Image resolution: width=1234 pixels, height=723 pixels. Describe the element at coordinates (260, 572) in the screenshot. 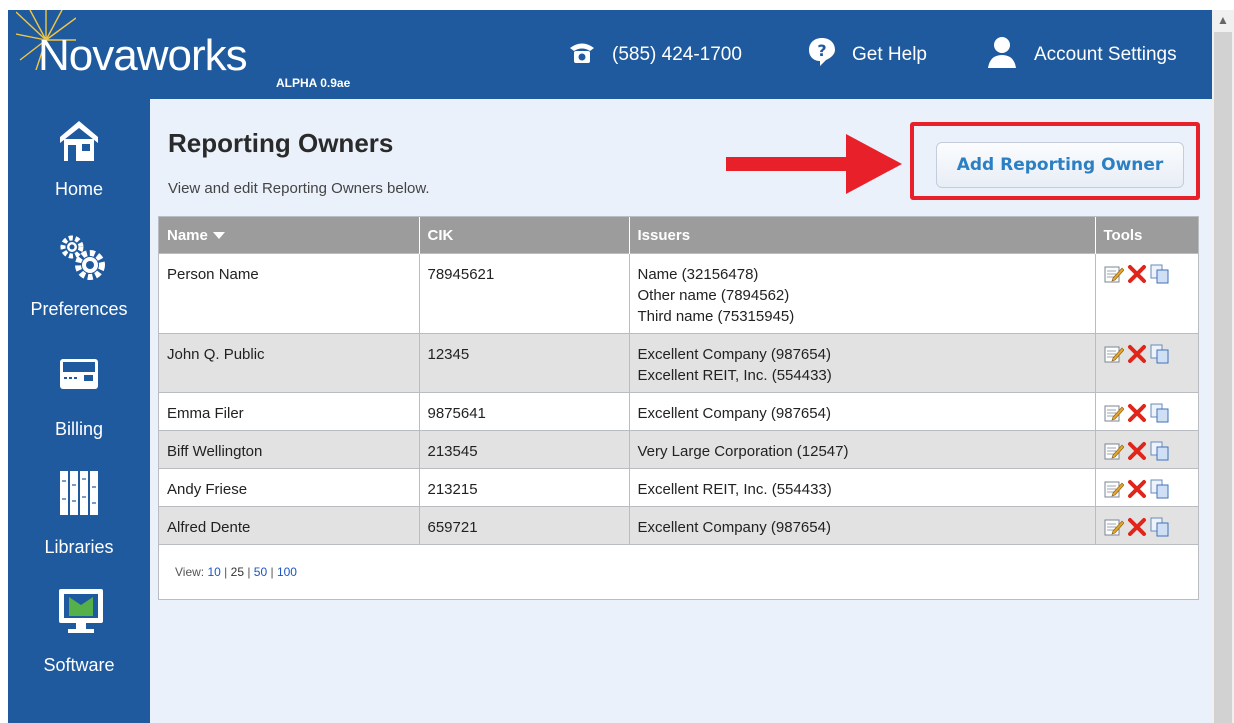

I see `page-size-option: 50` at that location.